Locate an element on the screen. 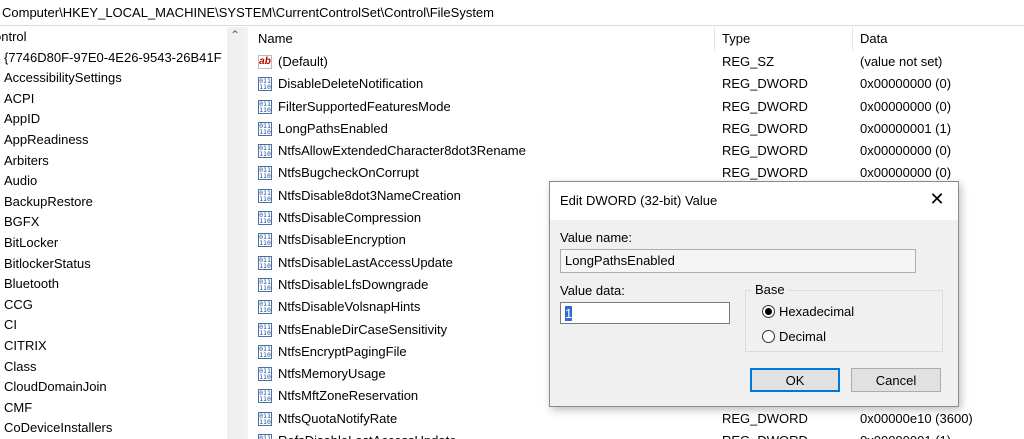  value-name: NtfsEnableDirCaseSensitivity is located at coordinates (363, 329).